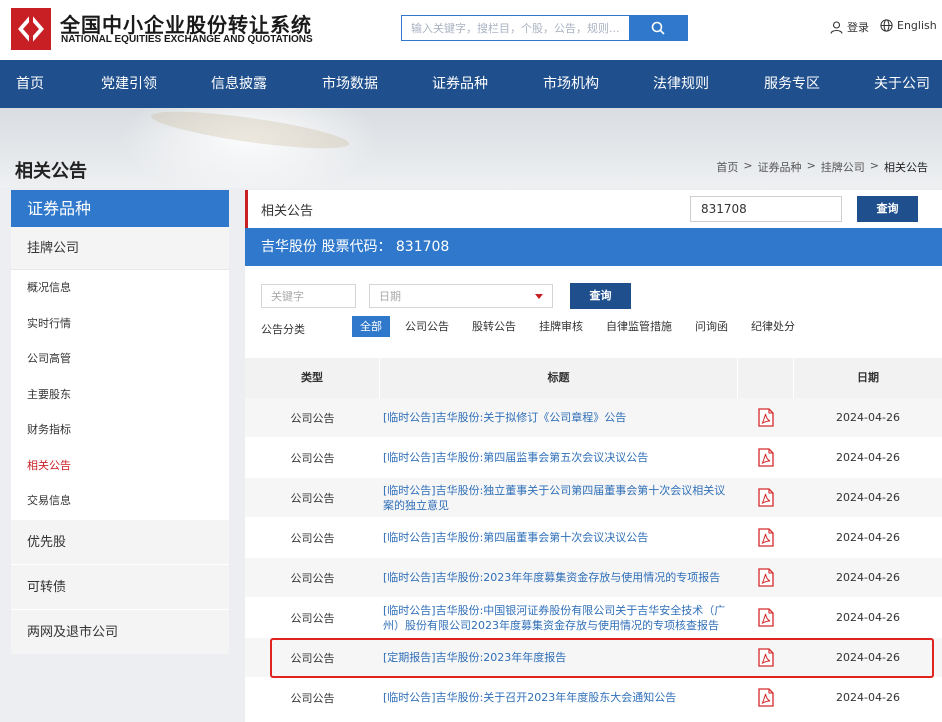  What do you see at coordinates (312, 378) in the screenshot?
I see `column-type: 类型` at bounding box center [312, 378].